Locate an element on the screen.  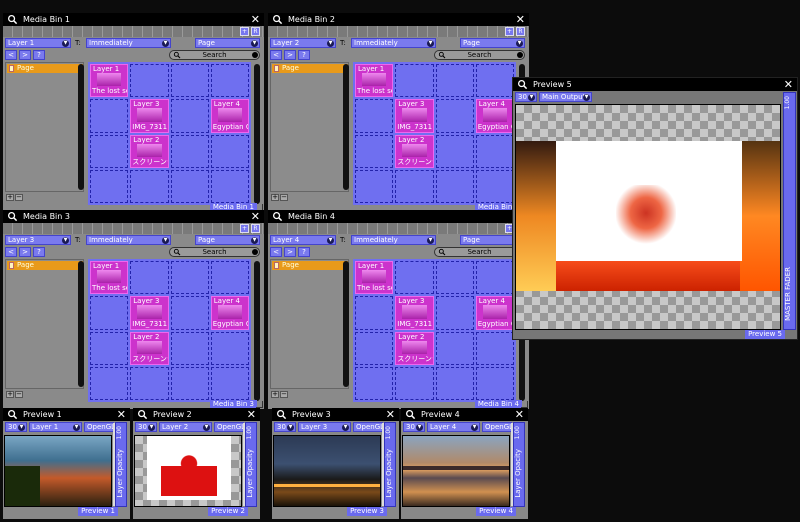
grid-scrollbar is located at coordinates (257, 134).